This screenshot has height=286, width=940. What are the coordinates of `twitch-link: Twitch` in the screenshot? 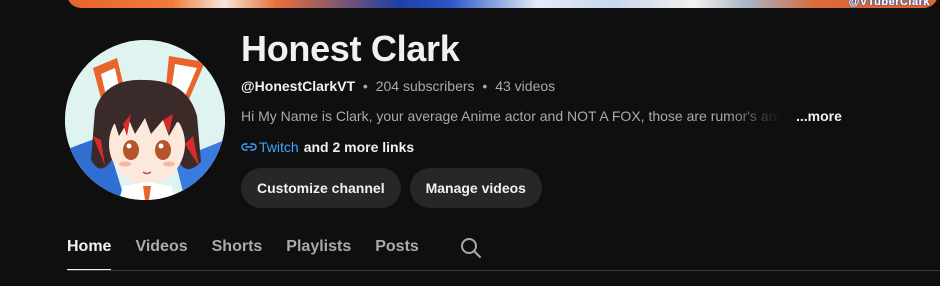 It's located at (279, 147).